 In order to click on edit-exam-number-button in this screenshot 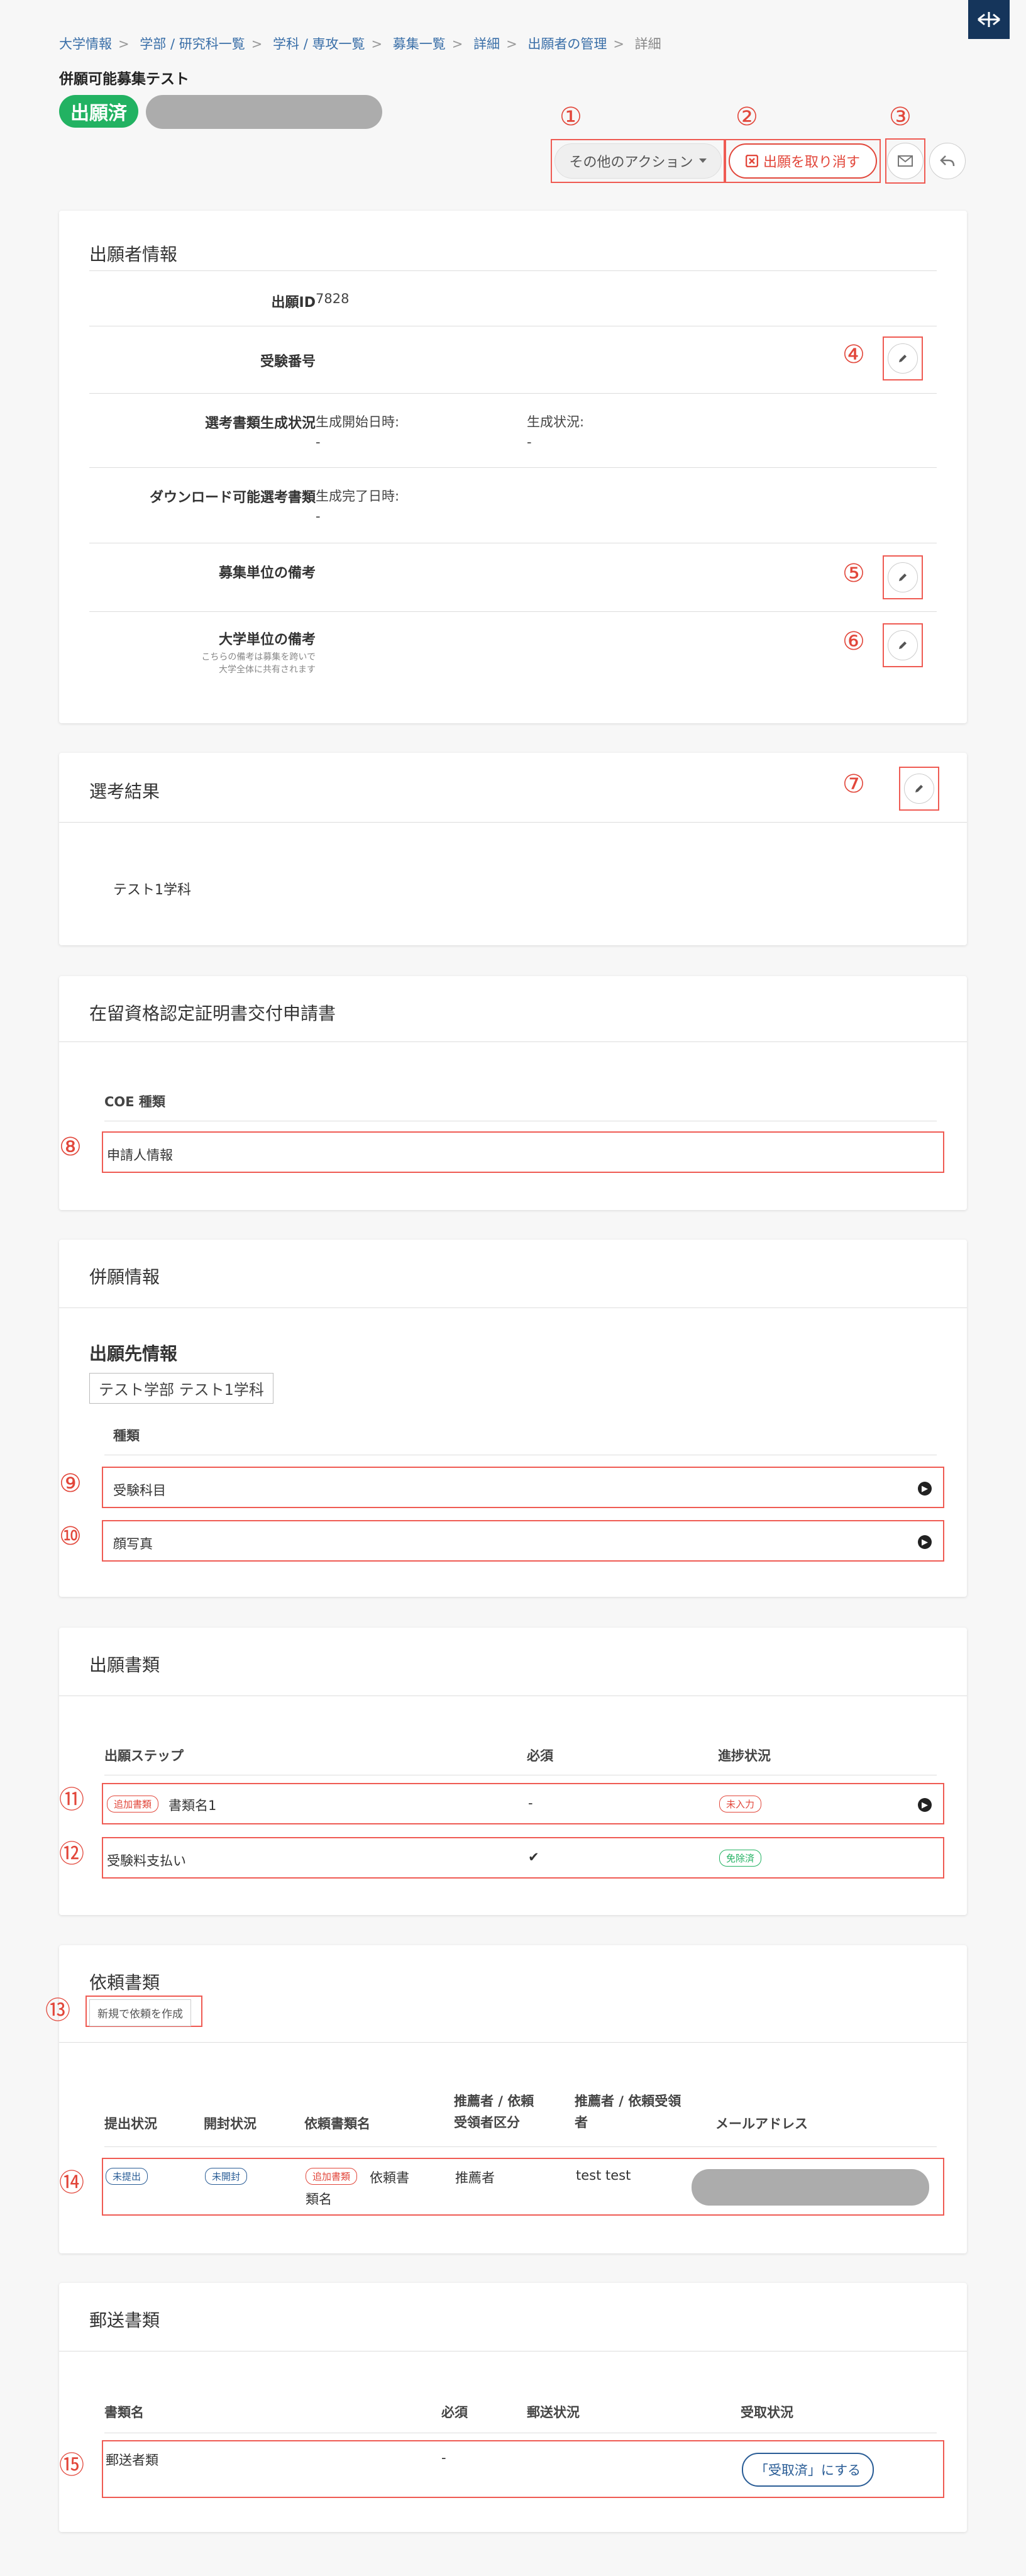, I will do `click(903, 358)`.